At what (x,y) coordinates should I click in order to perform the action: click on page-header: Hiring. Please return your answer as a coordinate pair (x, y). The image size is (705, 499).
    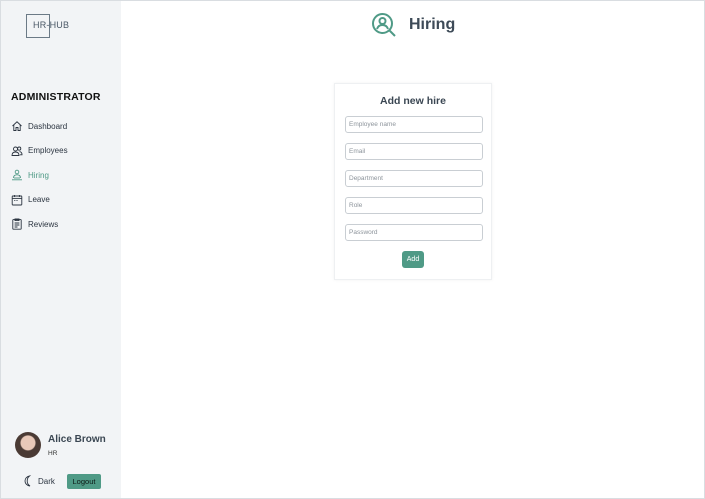
    Looking at the image, I should click on (413, 25).